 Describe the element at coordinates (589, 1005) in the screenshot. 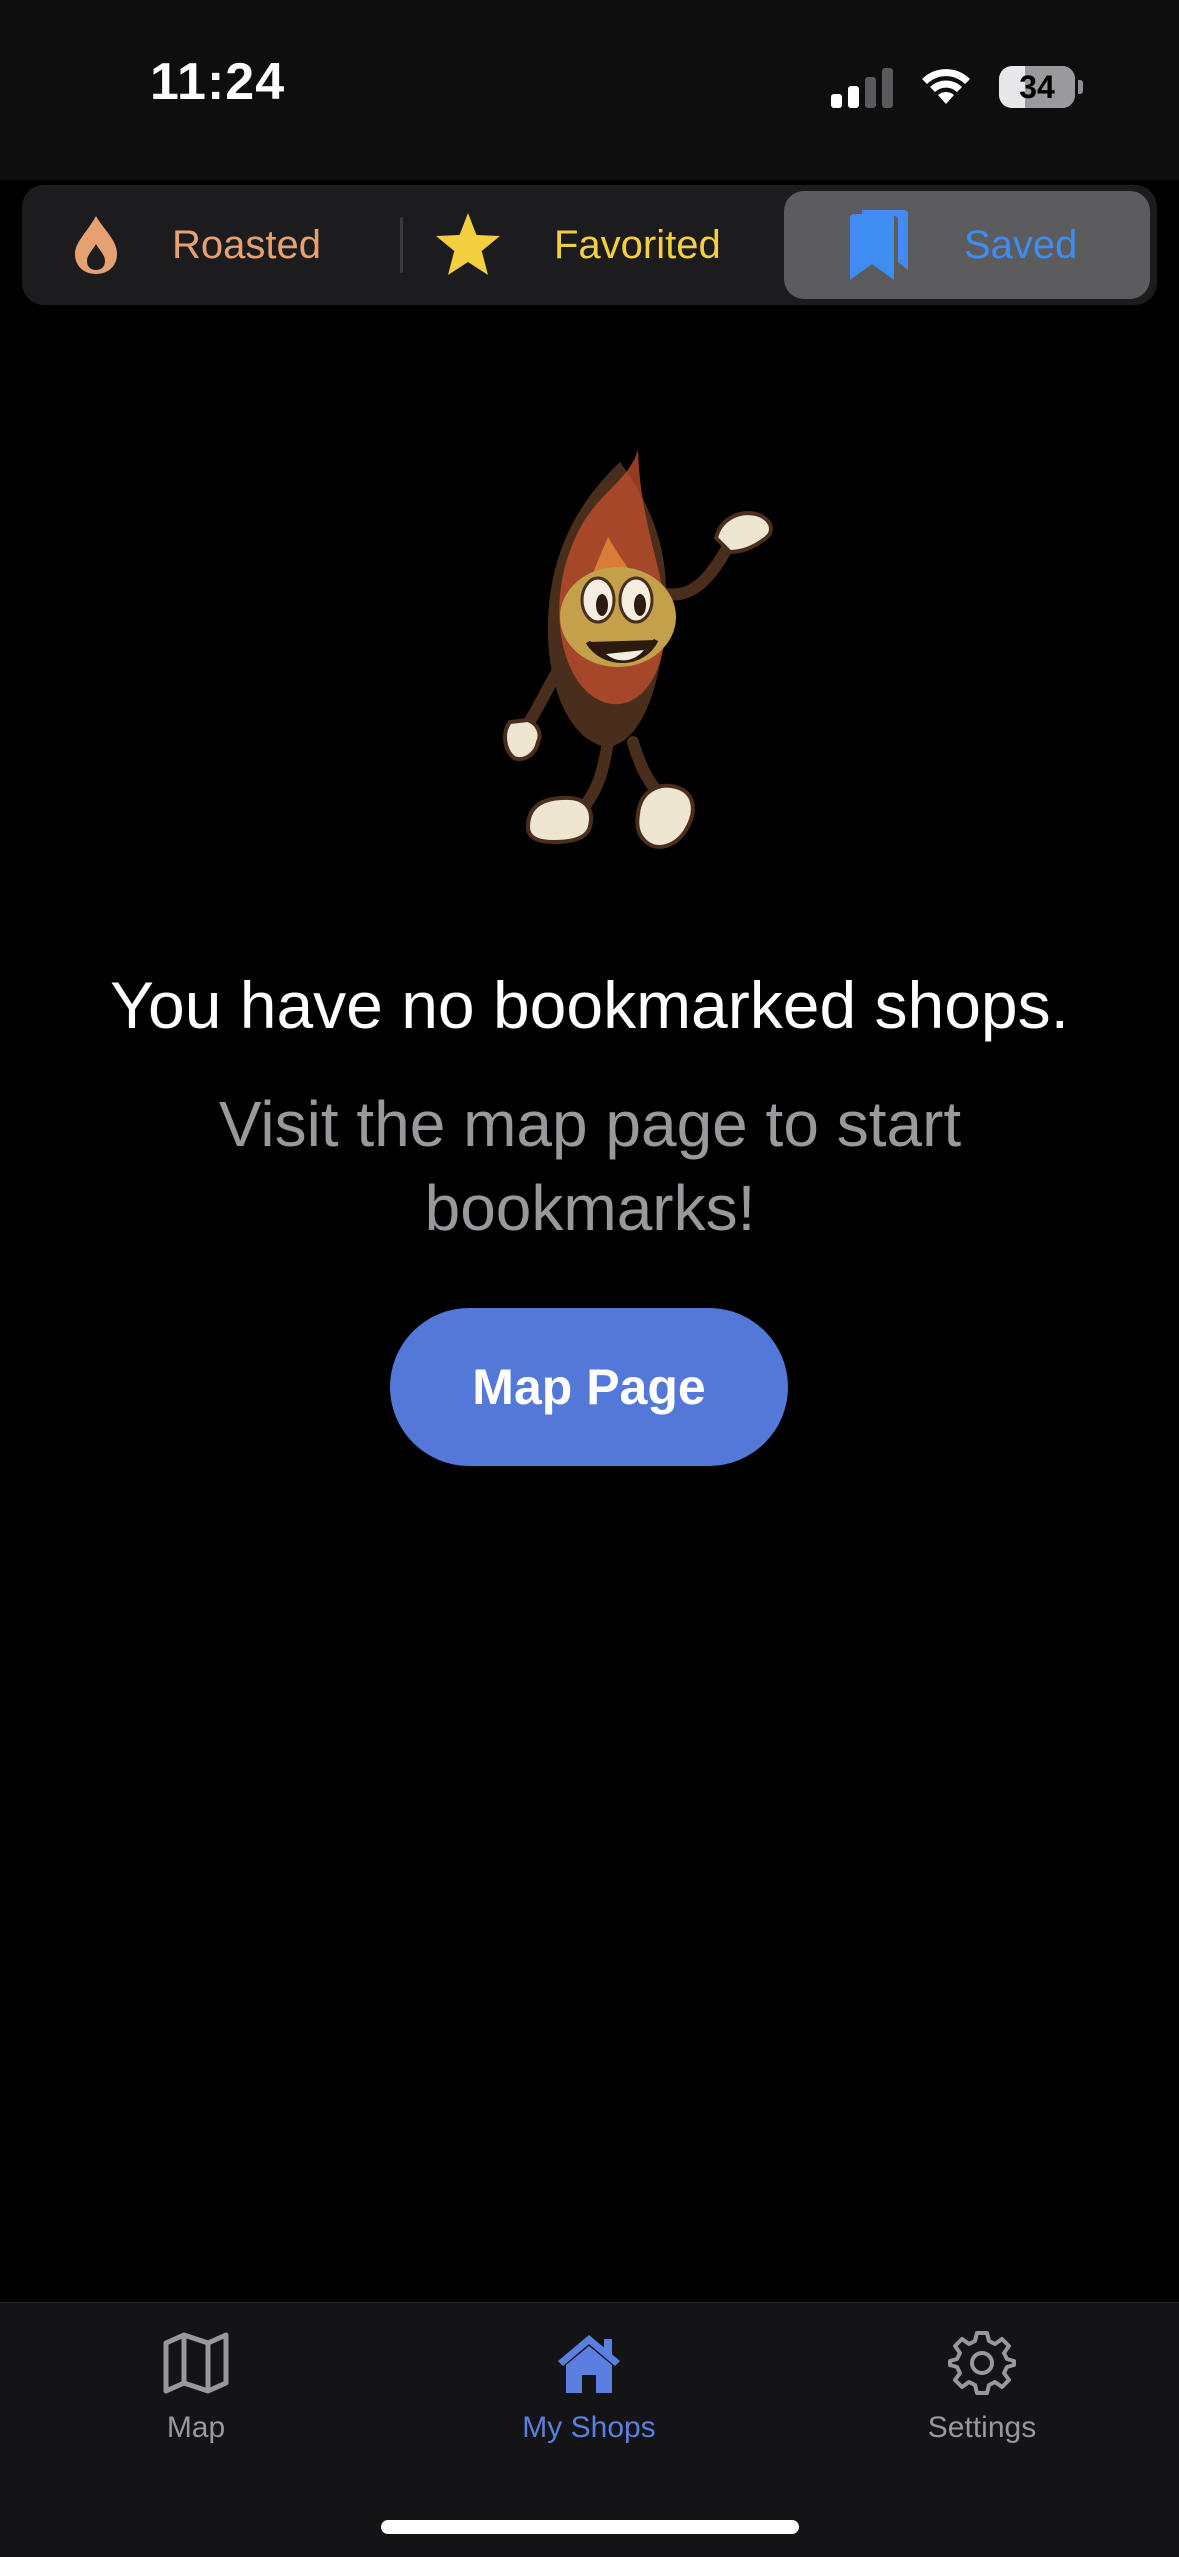

I see `empty-state-title: You have no bookmarked shops.` at that location.